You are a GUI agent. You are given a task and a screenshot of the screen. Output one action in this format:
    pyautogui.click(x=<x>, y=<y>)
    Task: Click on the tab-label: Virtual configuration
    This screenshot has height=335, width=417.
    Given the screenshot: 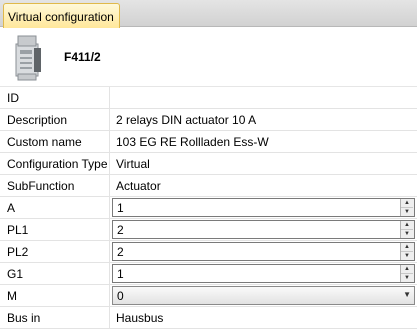 What is the action you would take?
    pyautogui.click(x=61, y=17)
    